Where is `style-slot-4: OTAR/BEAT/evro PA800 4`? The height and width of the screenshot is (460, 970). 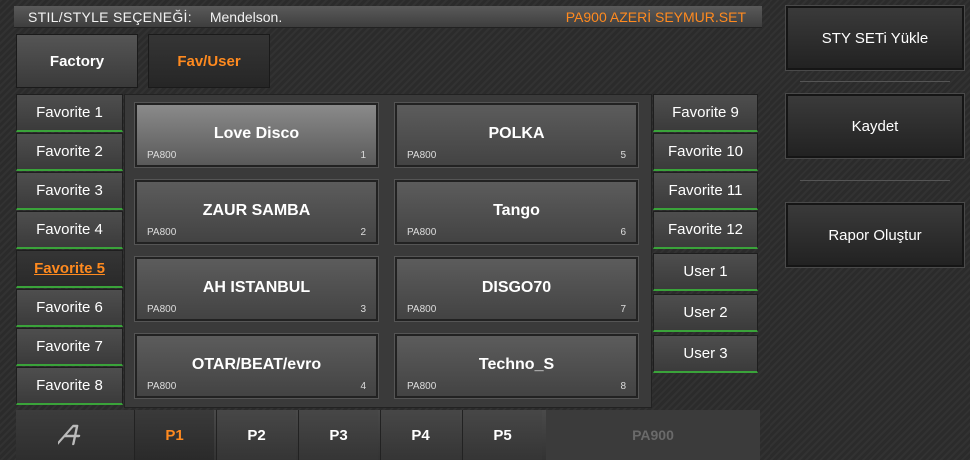
style-slot-4: OTAR/BEAT/evro PA800 4 is located at coordinates (256, 366).